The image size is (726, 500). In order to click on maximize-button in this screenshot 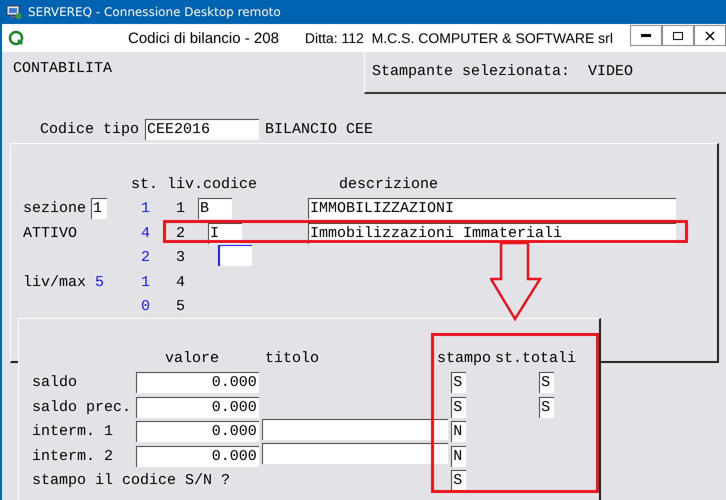, I will do `click(678, 35)`.